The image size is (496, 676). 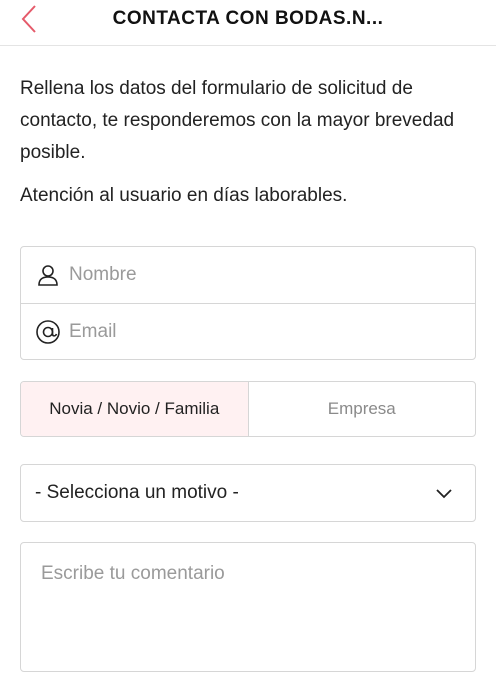 I want to click on email-field, so click(x=248, y=331).